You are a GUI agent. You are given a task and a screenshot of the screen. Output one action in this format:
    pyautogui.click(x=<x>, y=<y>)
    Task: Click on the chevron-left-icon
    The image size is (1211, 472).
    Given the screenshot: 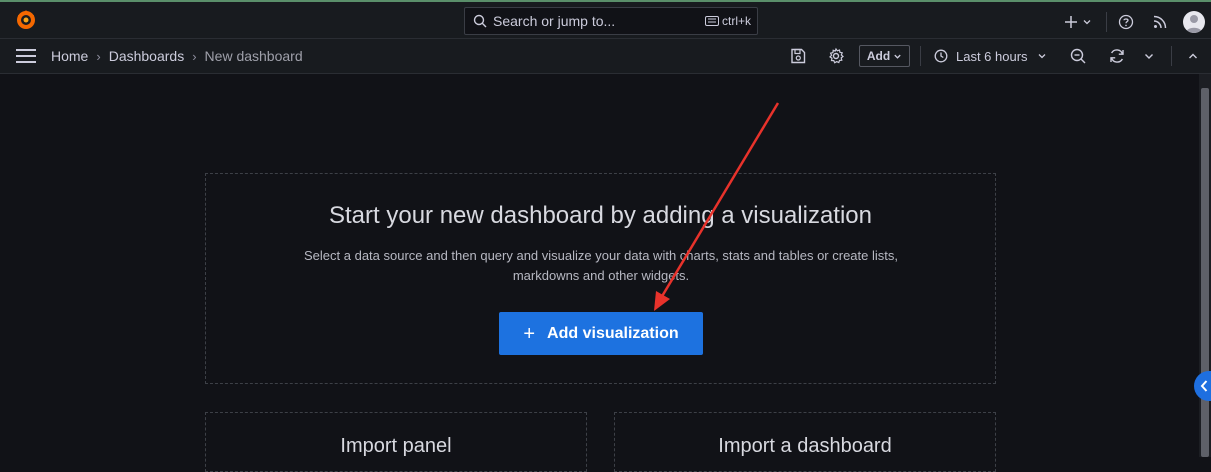 What is the action you would take?
    pyautogui.click(x=1204, y=386)
    